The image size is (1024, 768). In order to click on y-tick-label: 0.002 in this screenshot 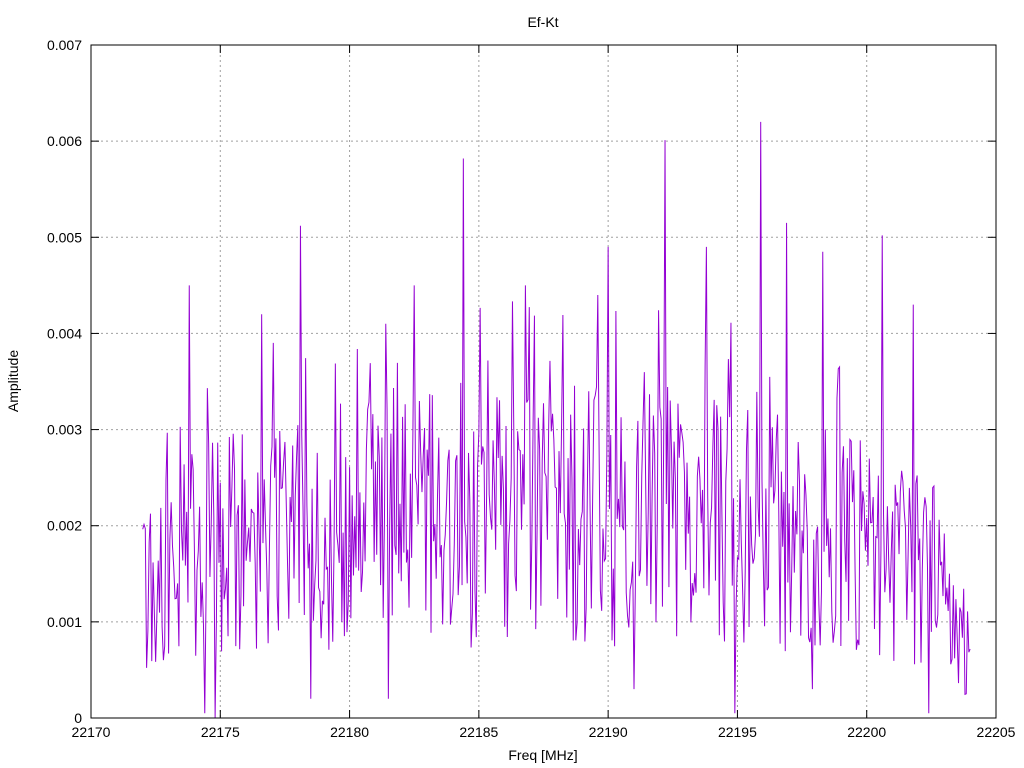, I will do `click(64, 526)`.